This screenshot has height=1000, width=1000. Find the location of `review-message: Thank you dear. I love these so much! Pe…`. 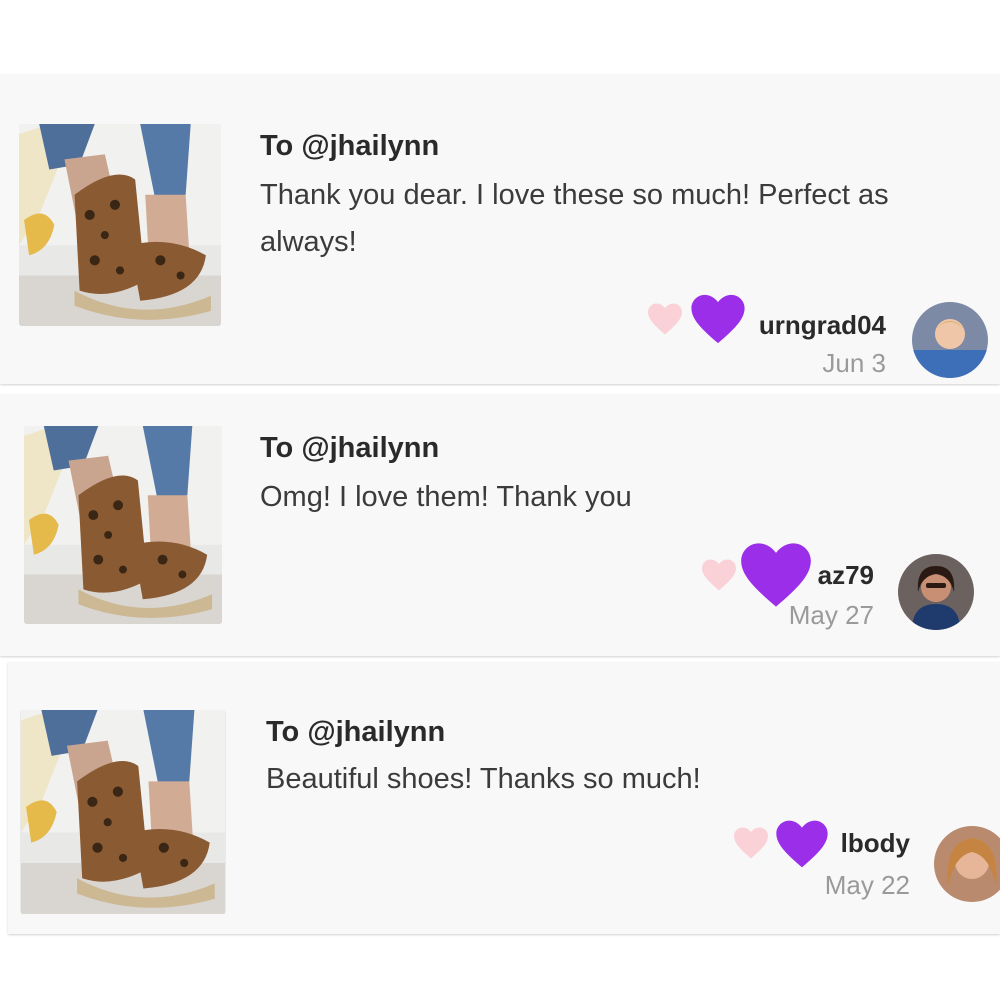

review-message: Thank you dear. I love these so much! Pe… is located at coordinates (574, 218).